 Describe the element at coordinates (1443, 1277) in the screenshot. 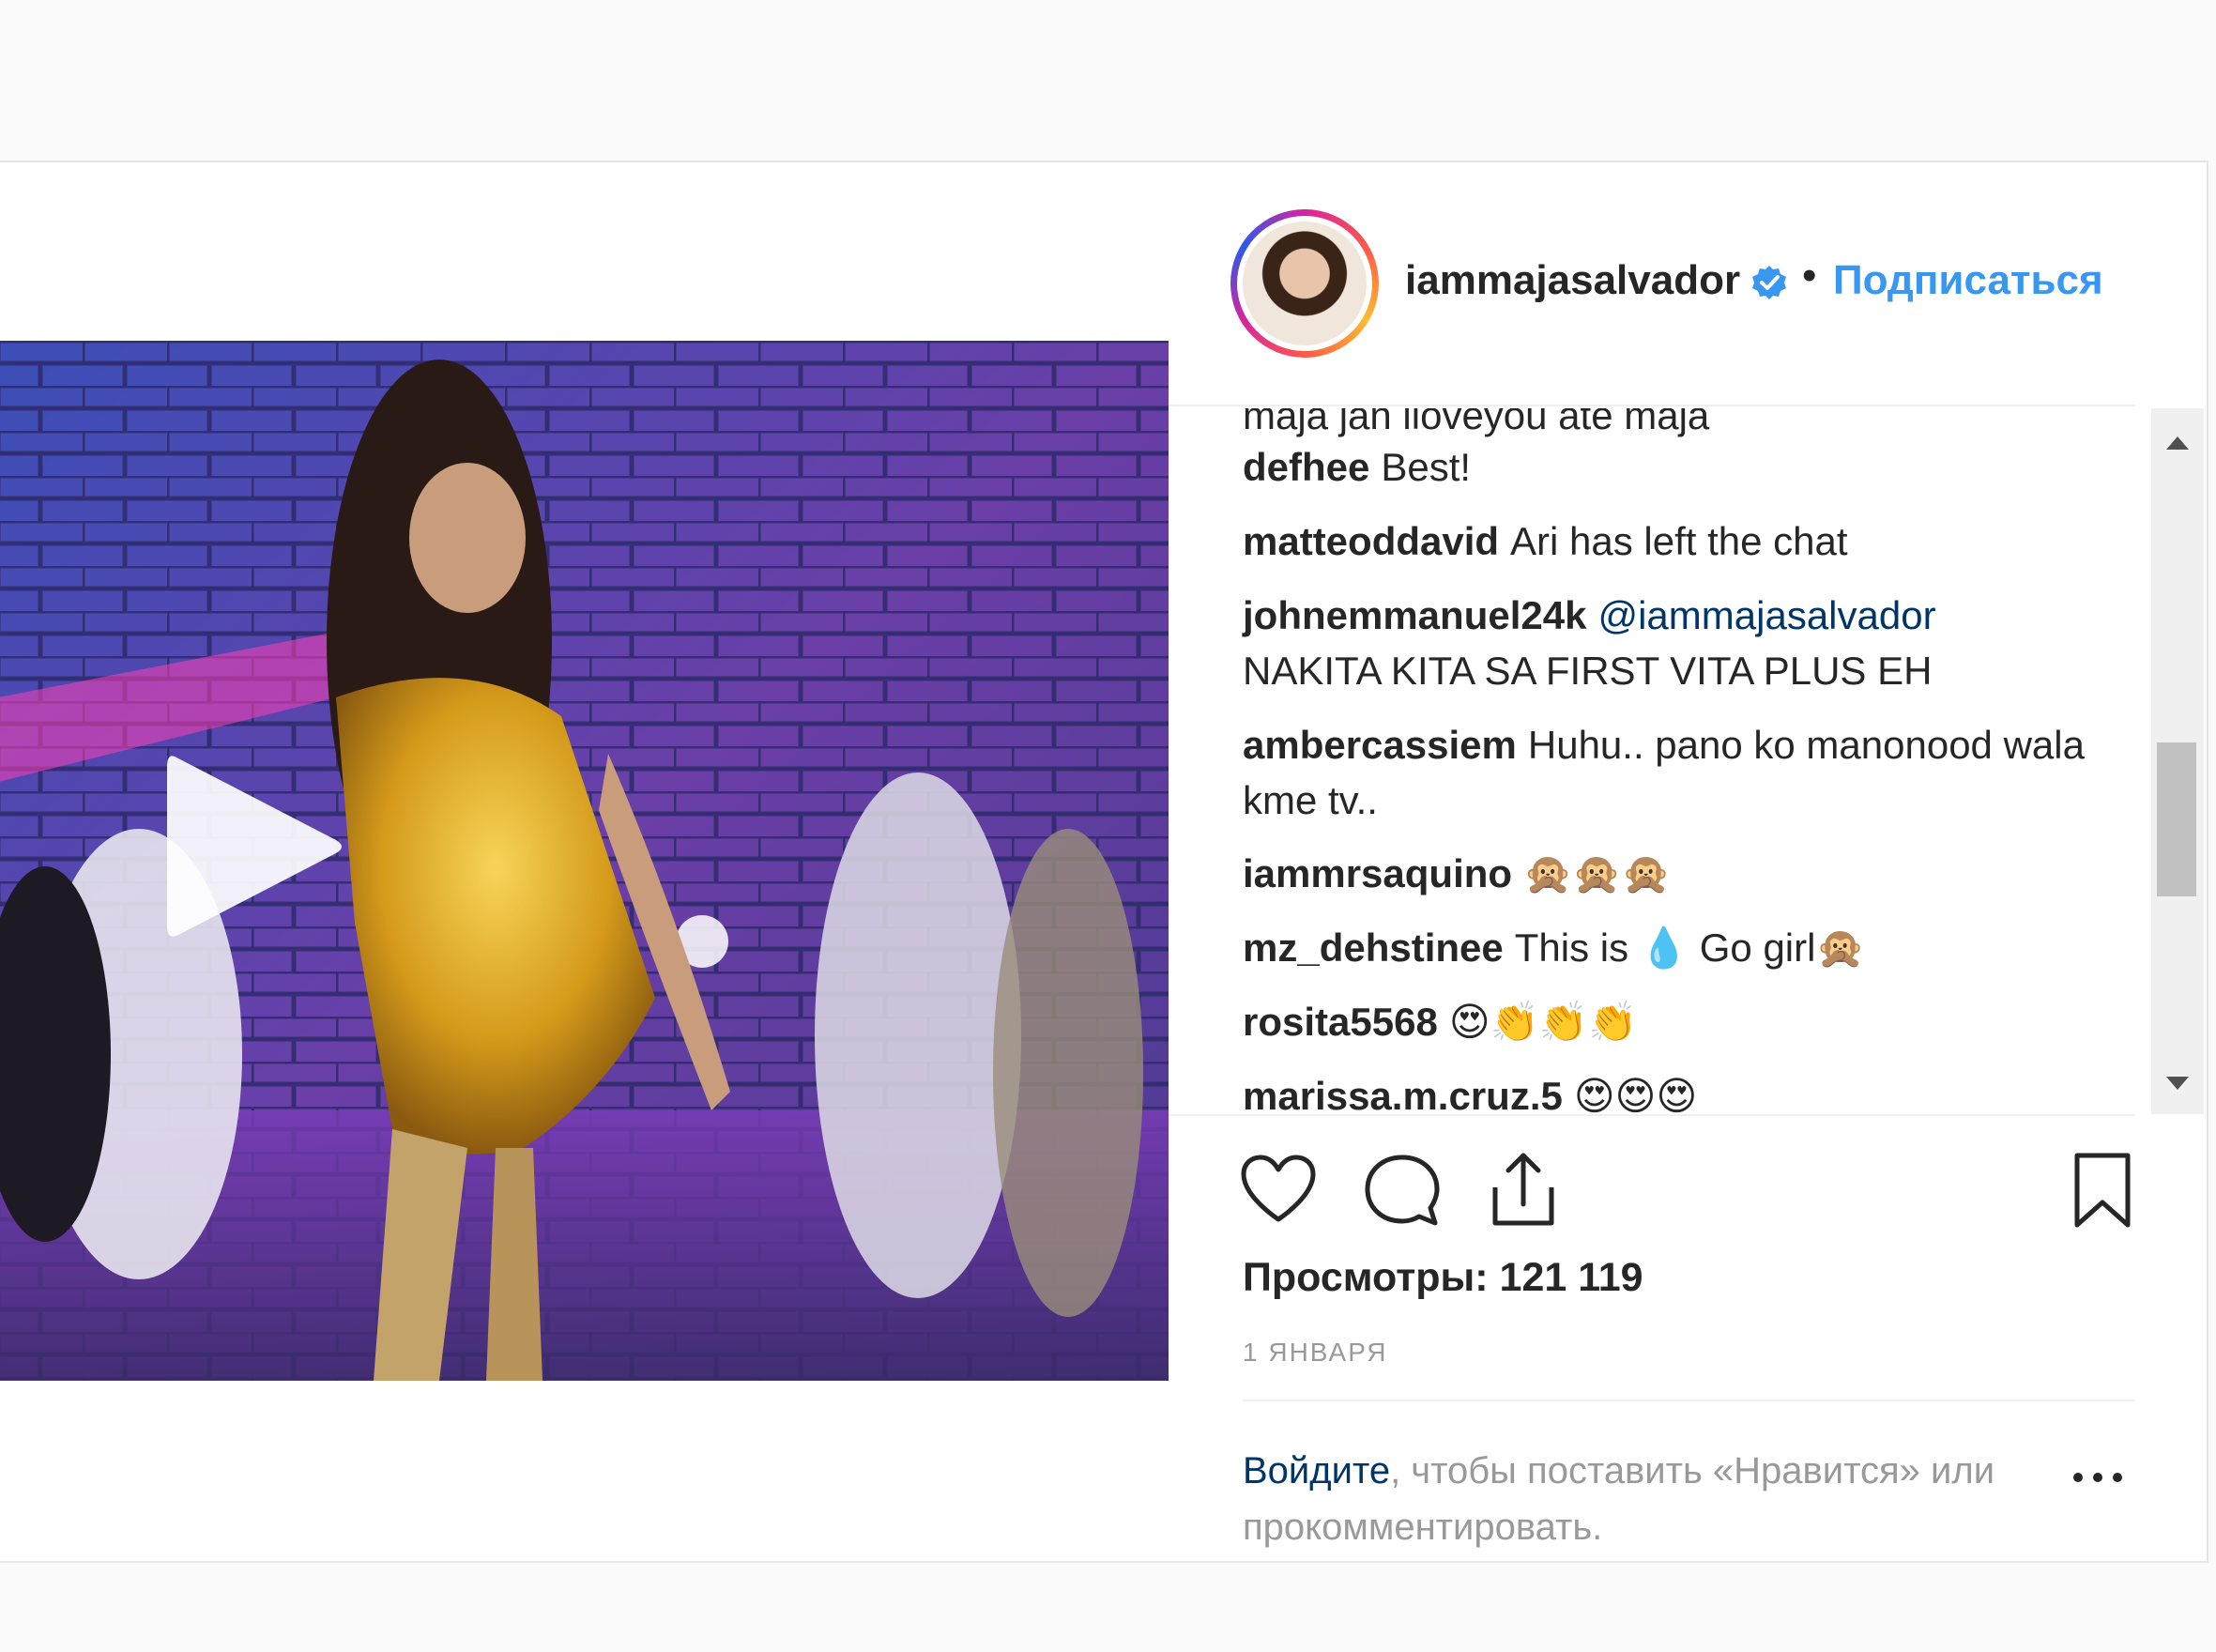

I see `views-count: Просмотры: 121 119` at that location.